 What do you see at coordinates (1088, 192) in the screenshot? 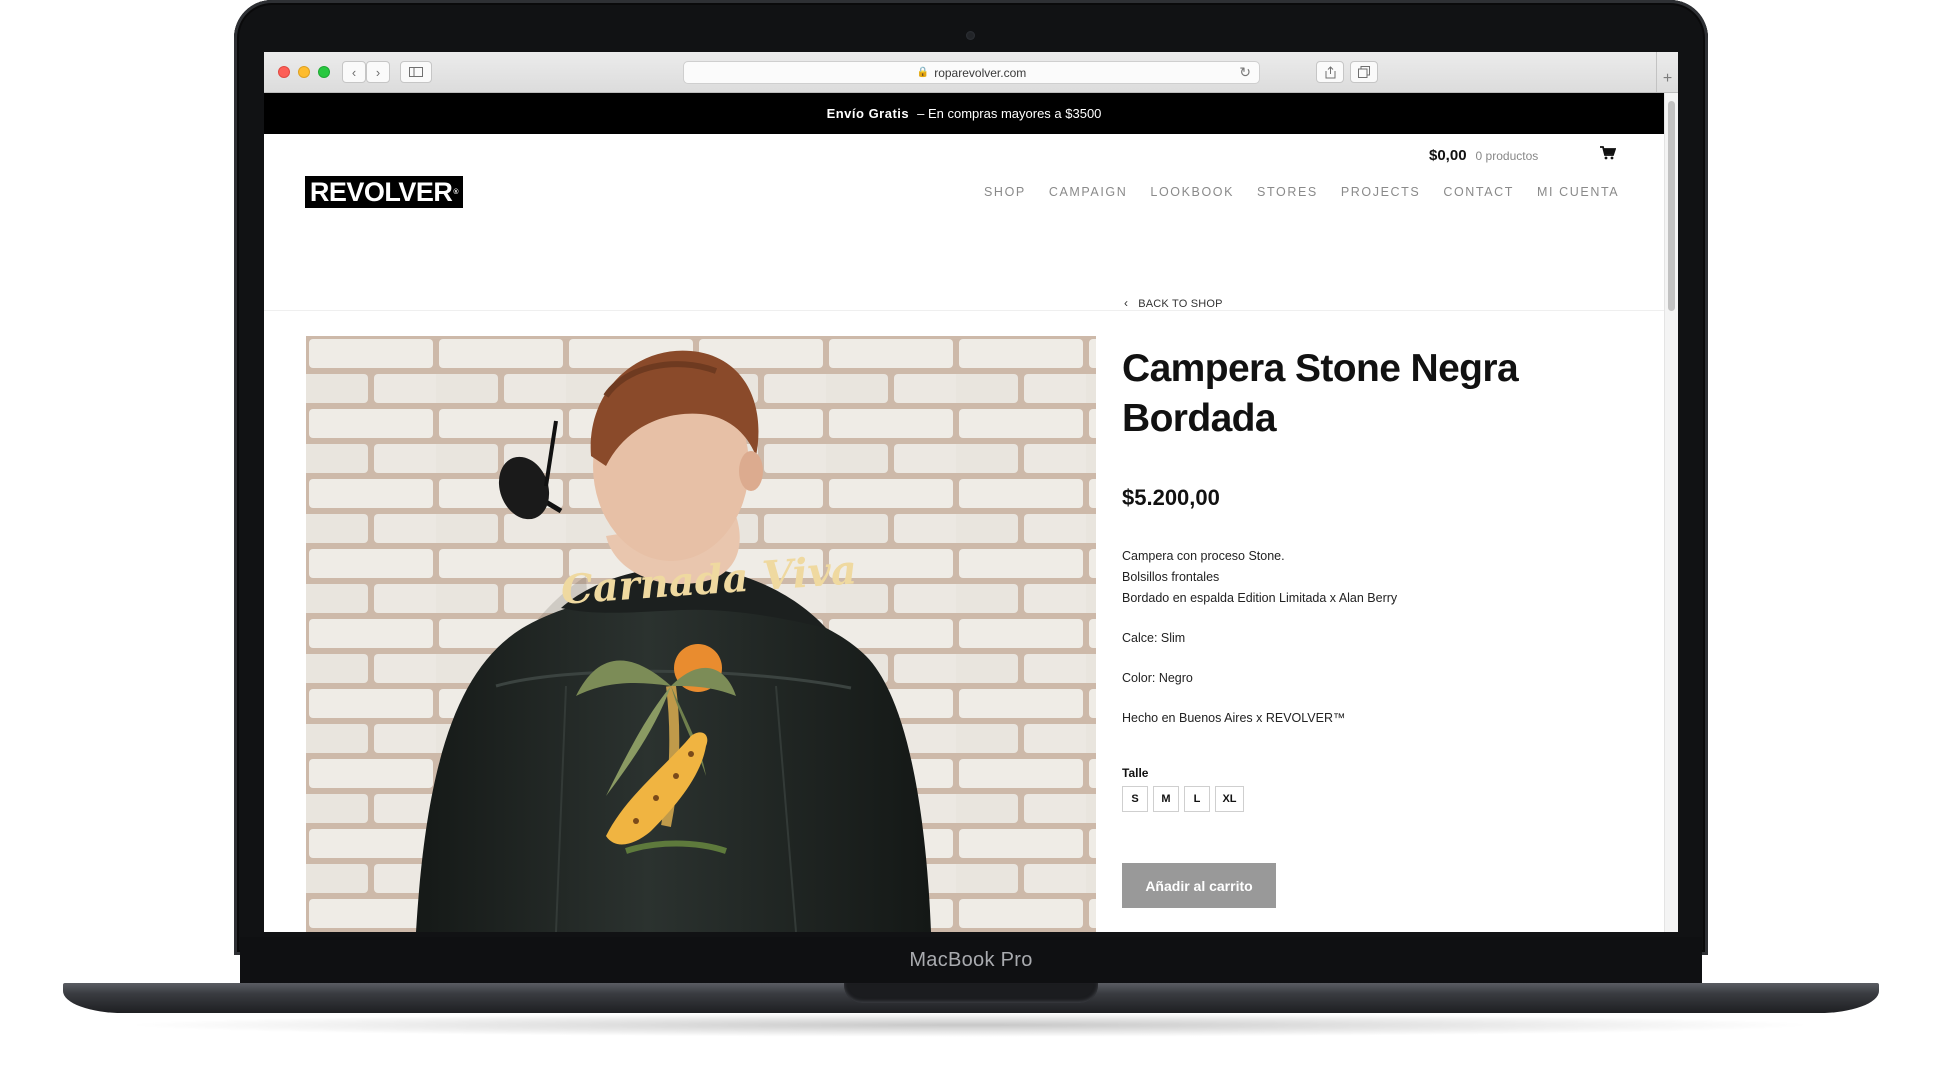
I see `nav-item-campaign: CAMPAIGN` at bounding box center [1088, 192].